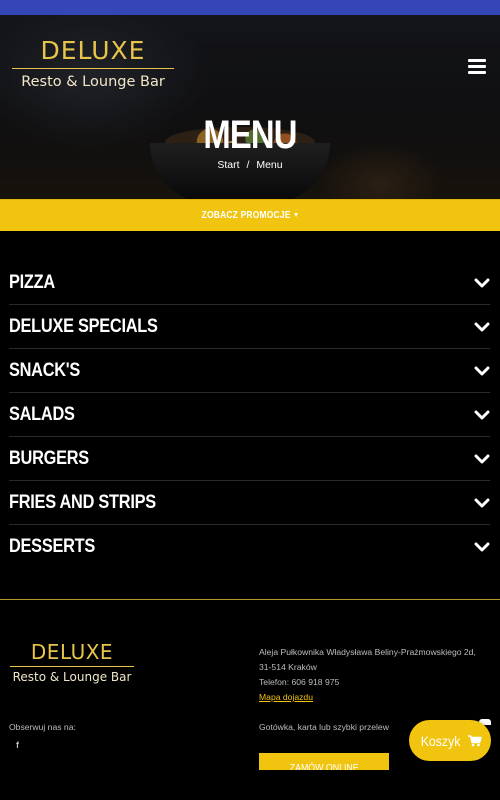  Describe the element at coordinates (228, 165) in the screenshot. I see `breadcrumb-home-link: Start` at that location.